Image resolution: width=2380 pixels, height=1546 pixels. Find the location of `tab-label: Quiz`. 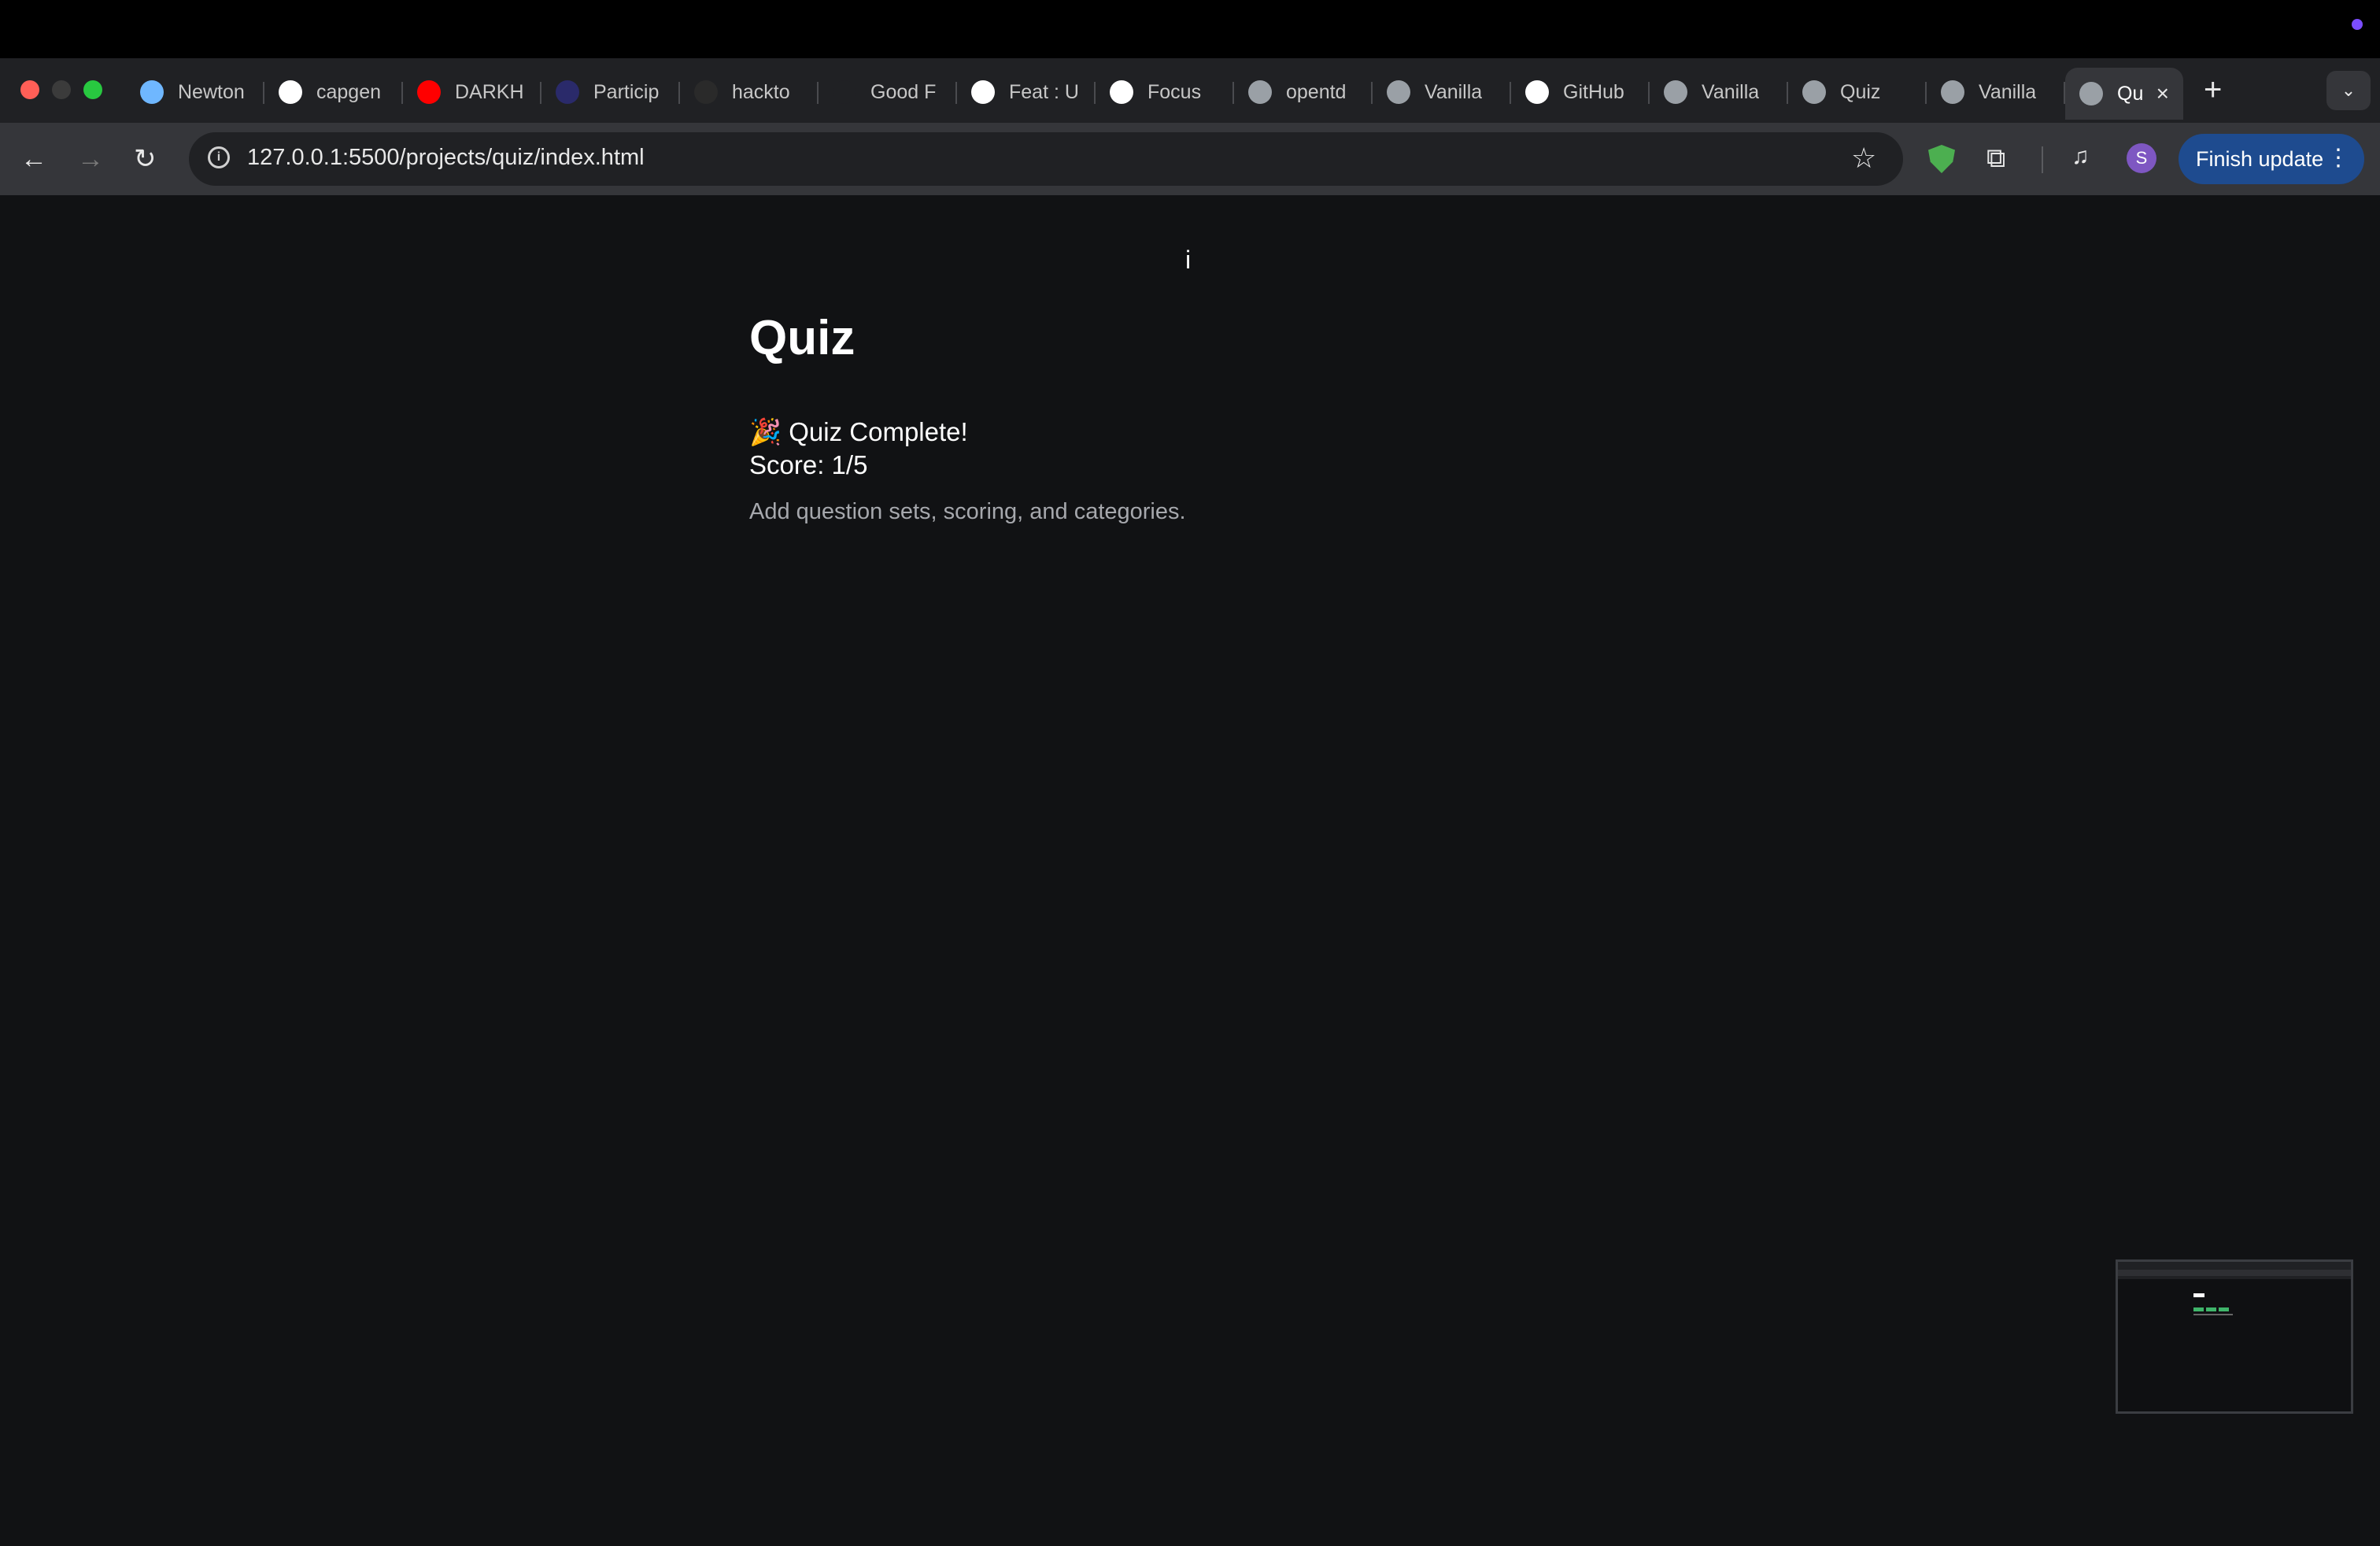

tab-label: Quiz is located at coordinates (1861, 91).